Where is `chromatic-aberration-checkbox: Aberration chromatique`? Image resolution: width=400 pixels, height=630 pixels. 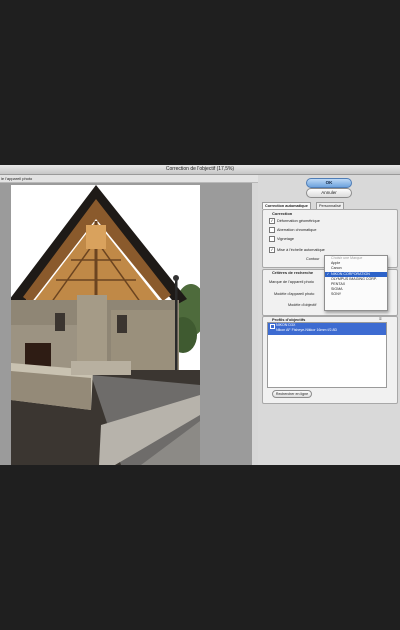
chromatic-aberration-checkbox: Aberration chromatique is located at coordinates (292, 229).